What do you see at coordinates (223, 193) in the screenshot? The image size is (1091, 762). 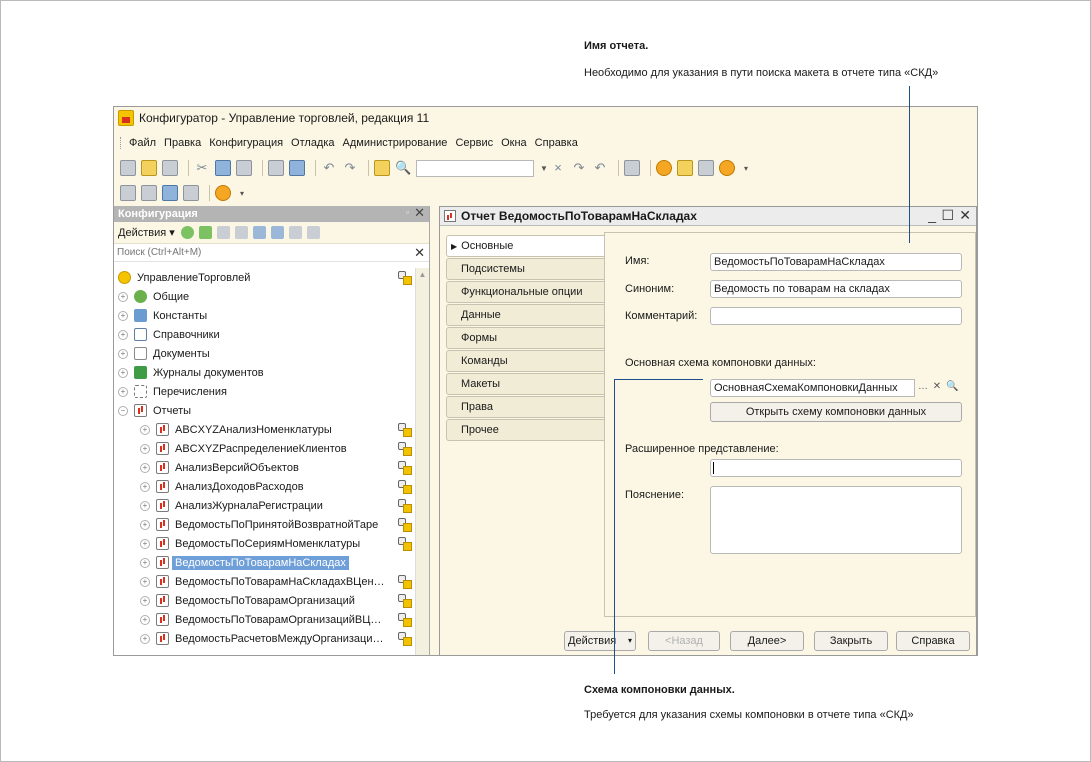 I see `run-icon` at bounding box center [223, 193].